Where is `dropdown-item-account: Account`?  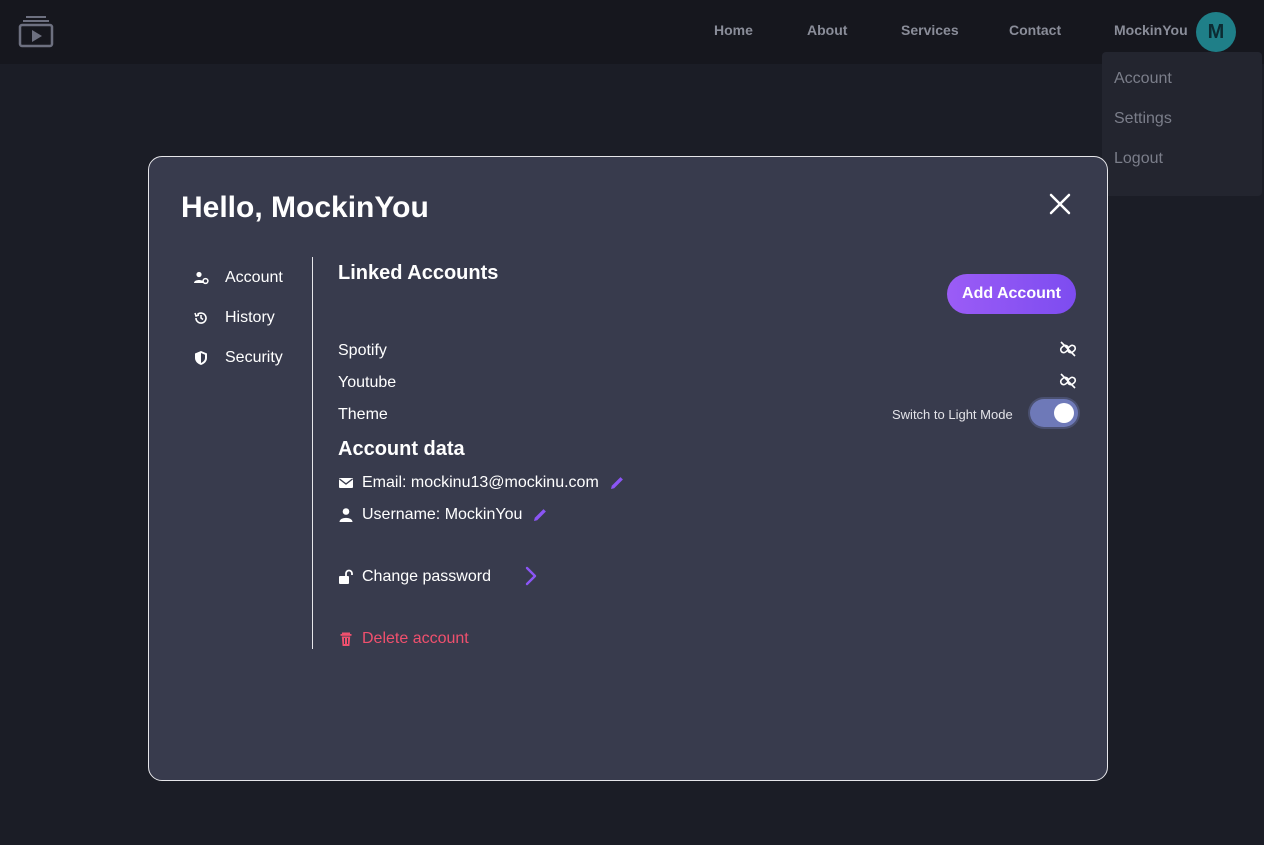 dropdown-item-account: Account is located at coordinates (1182, 90).